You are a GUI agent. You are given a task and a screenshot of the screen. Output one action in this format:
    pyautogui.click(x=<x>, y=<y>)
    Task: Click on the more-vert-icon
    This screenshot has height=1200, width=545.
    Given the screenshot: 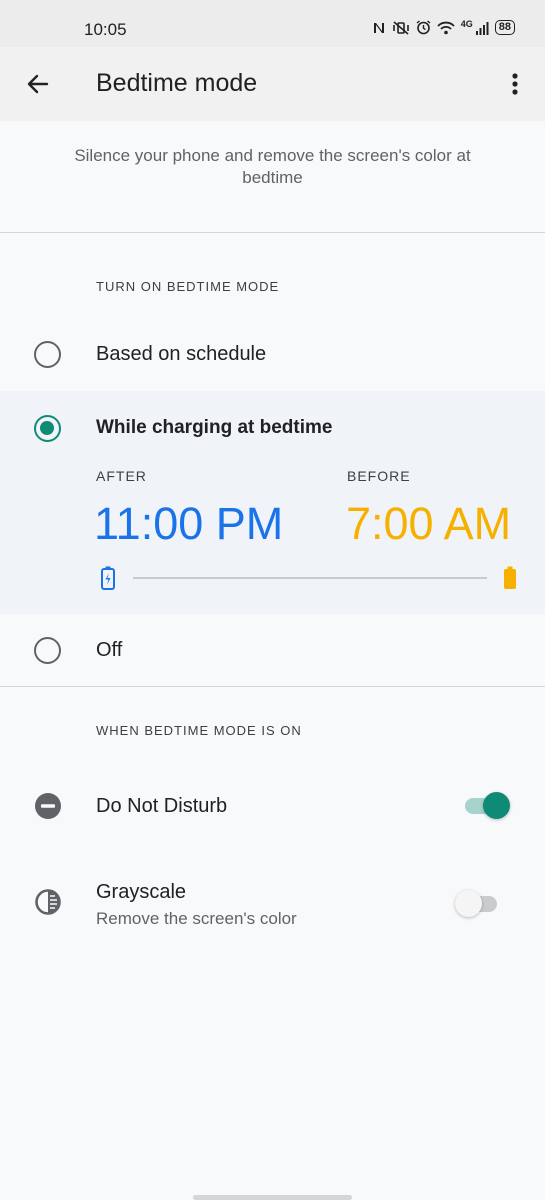 What is the action you would take?
    pyautogui.click(x=515, y=84)
    